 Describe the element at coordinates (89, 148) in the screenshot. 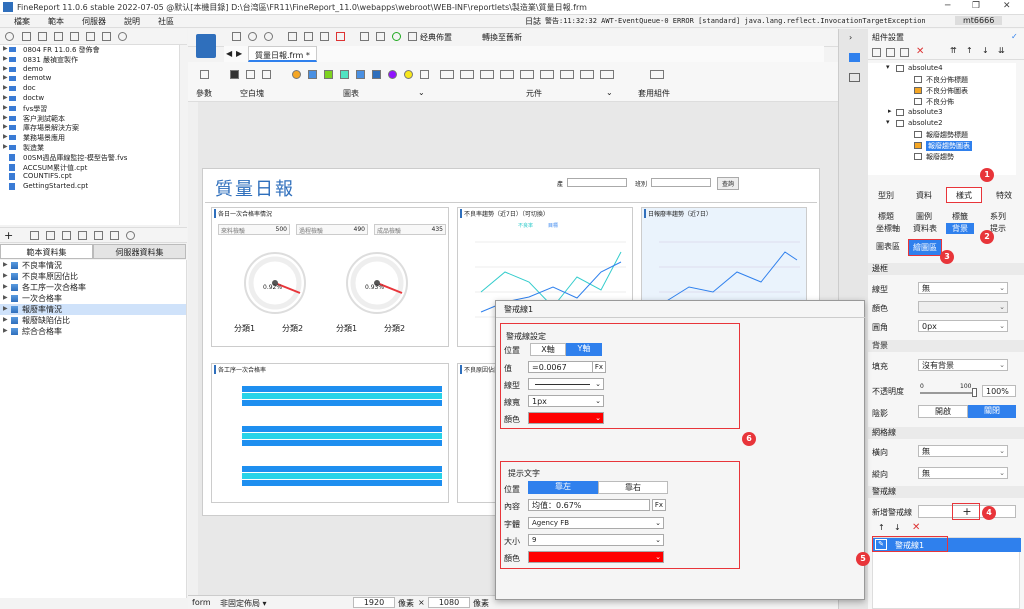

I see `file-tree-item: ▶ 製造業` at that location.